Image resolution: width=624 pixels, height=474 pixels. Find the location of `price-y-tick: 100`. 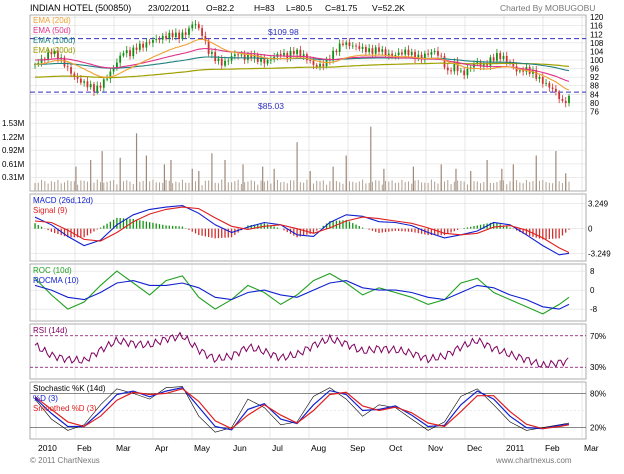

price-y-tick: 100 is located at coordinates (597, 60).